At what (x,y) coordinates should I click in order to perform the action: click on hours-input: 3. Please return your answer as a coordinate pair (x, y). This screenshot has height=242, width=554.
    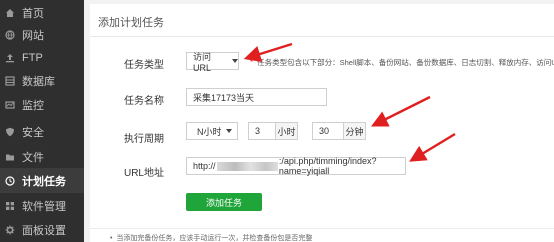
    Looking at the image, I should click on (262, 131).